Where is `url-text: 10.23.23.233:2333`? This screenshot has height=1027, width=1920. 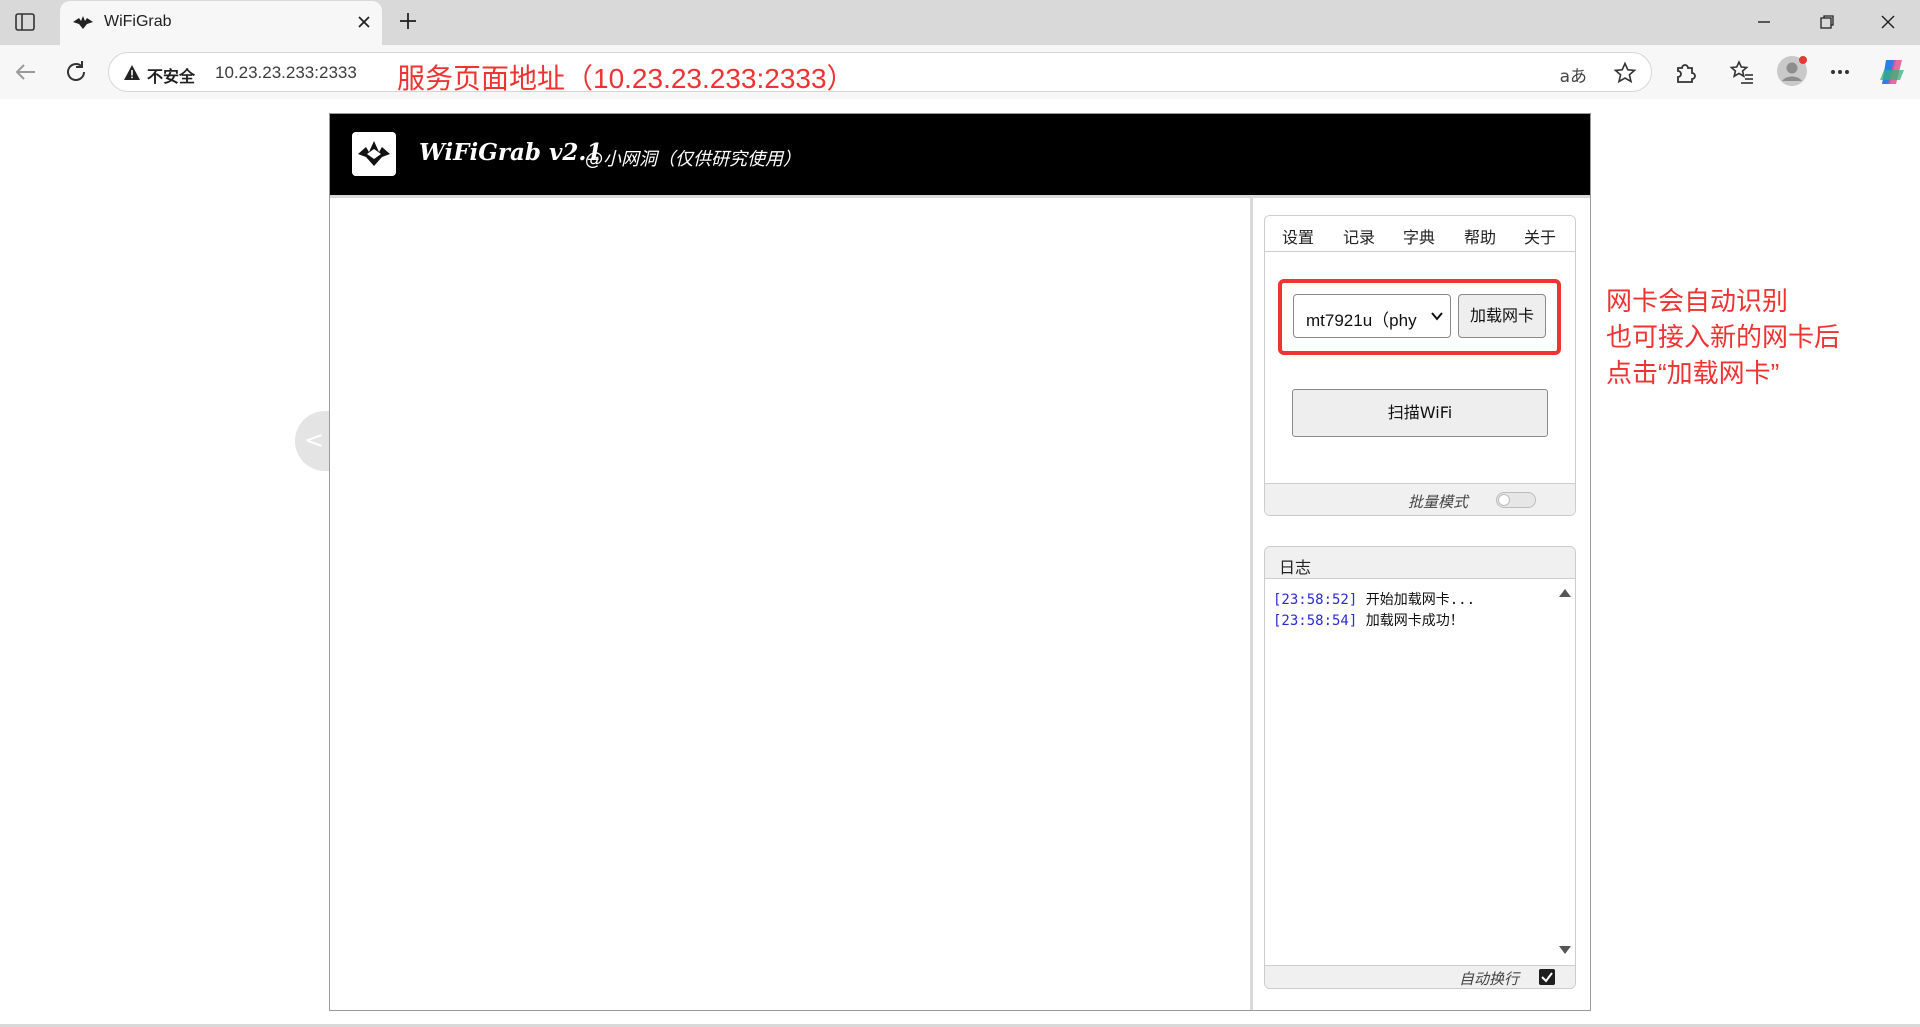
url-text: 10.23.23.233:2333 is located at coordinates (286, 73).